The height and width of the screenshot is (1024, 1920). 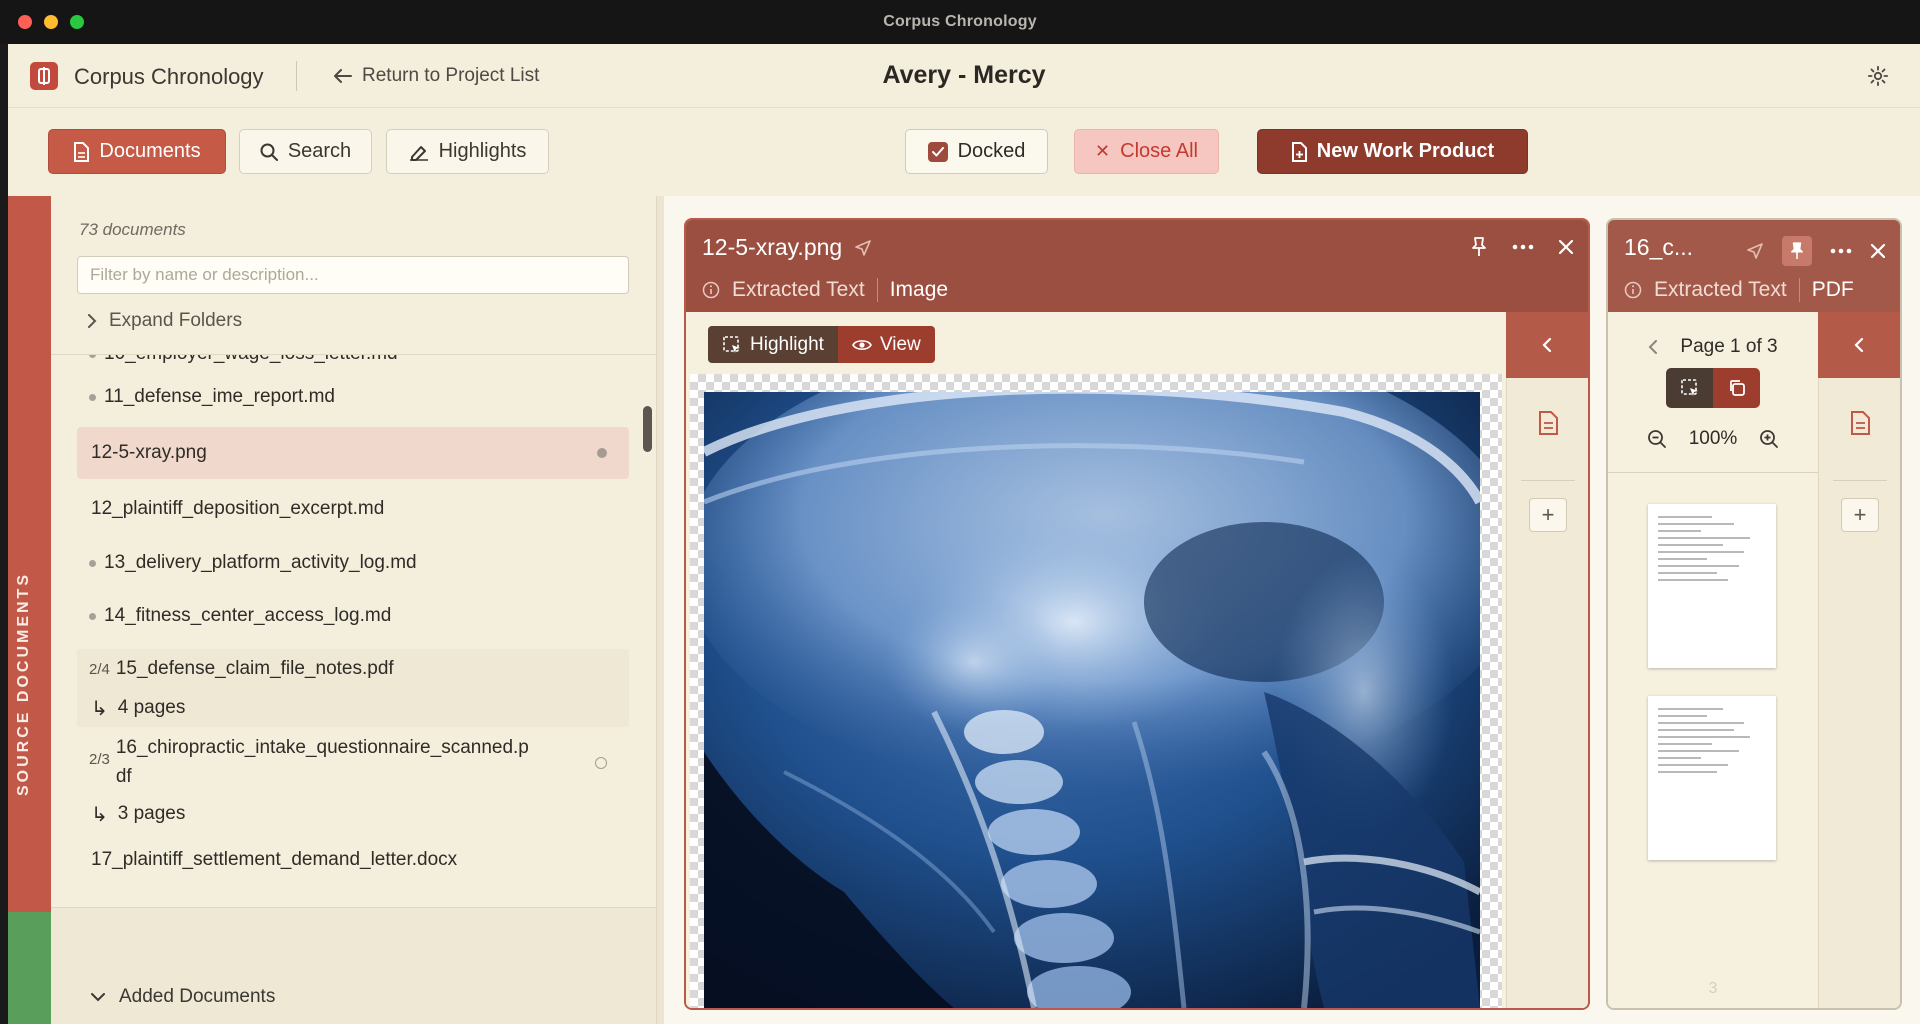 What do you see at coordinates (1713, 347) in the screenshot?
I see `page-navigation: Page 1 of 3` at bounding box center [1713, 347].